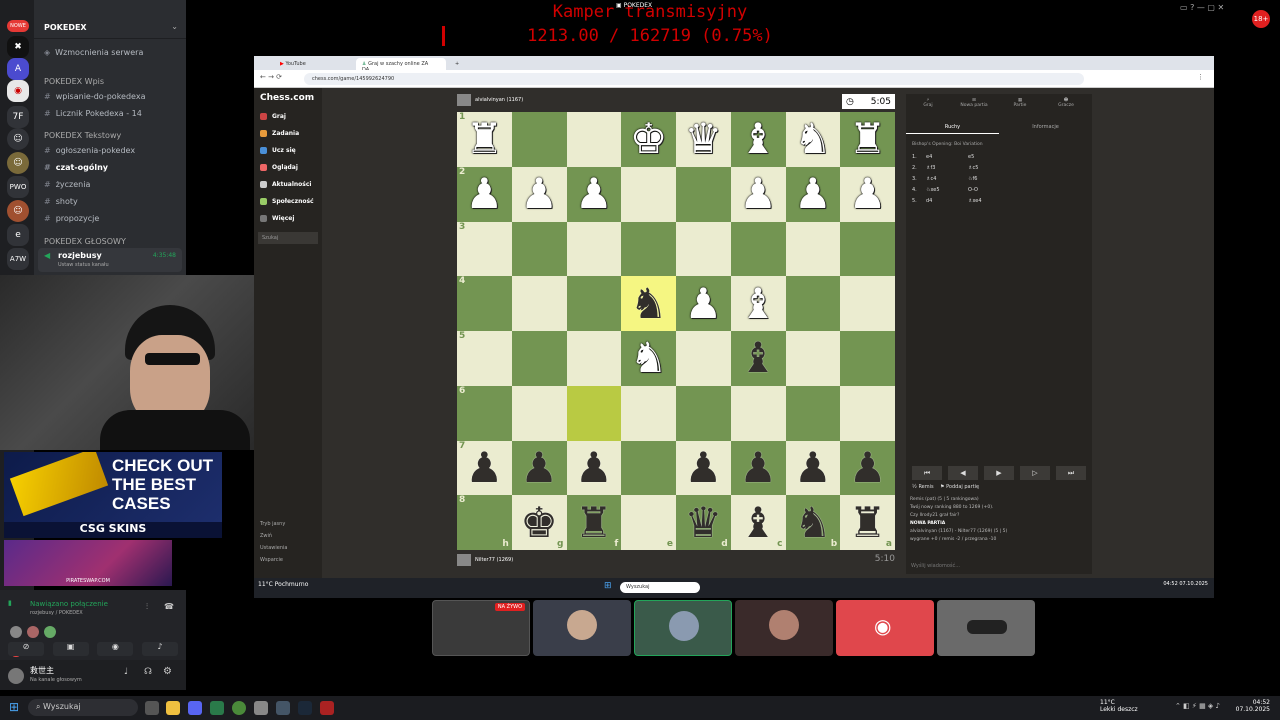  What do you see at coordinates (973, 190) in the screenshot?
I see `move-cell: O-O` at bounding box center [973, 190].